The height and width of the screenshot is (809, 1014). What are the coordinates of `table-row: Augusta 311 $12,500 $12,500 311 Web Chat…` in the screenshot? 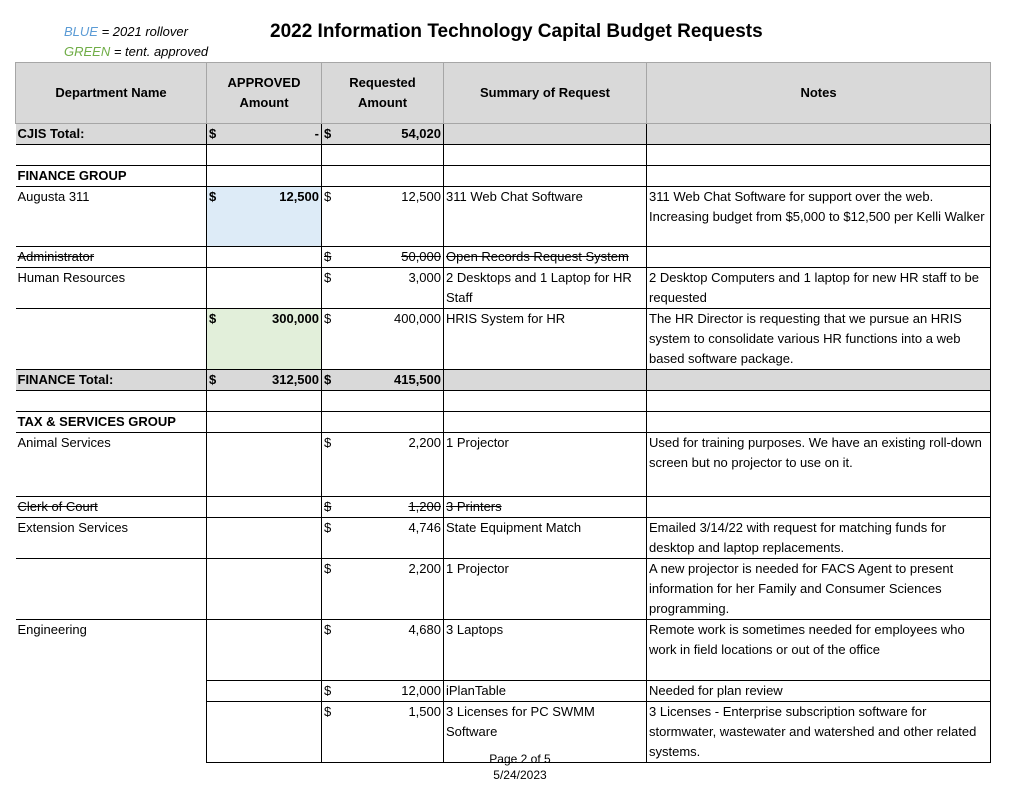 It's located at (503, 216).